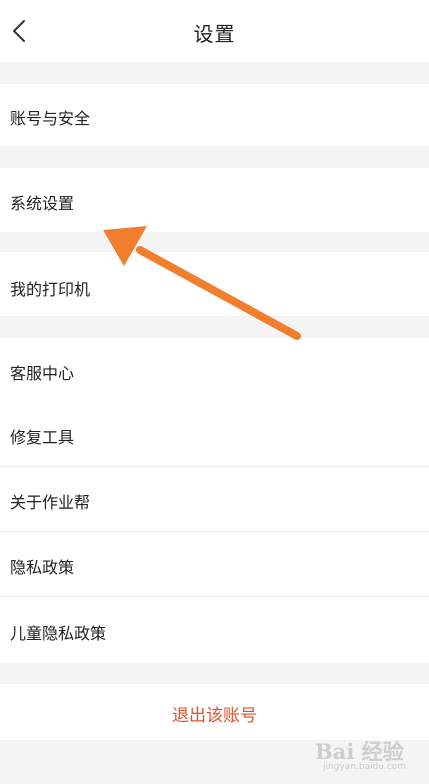  I want to click on logout-label: 退出该账号, so click(214, 716).